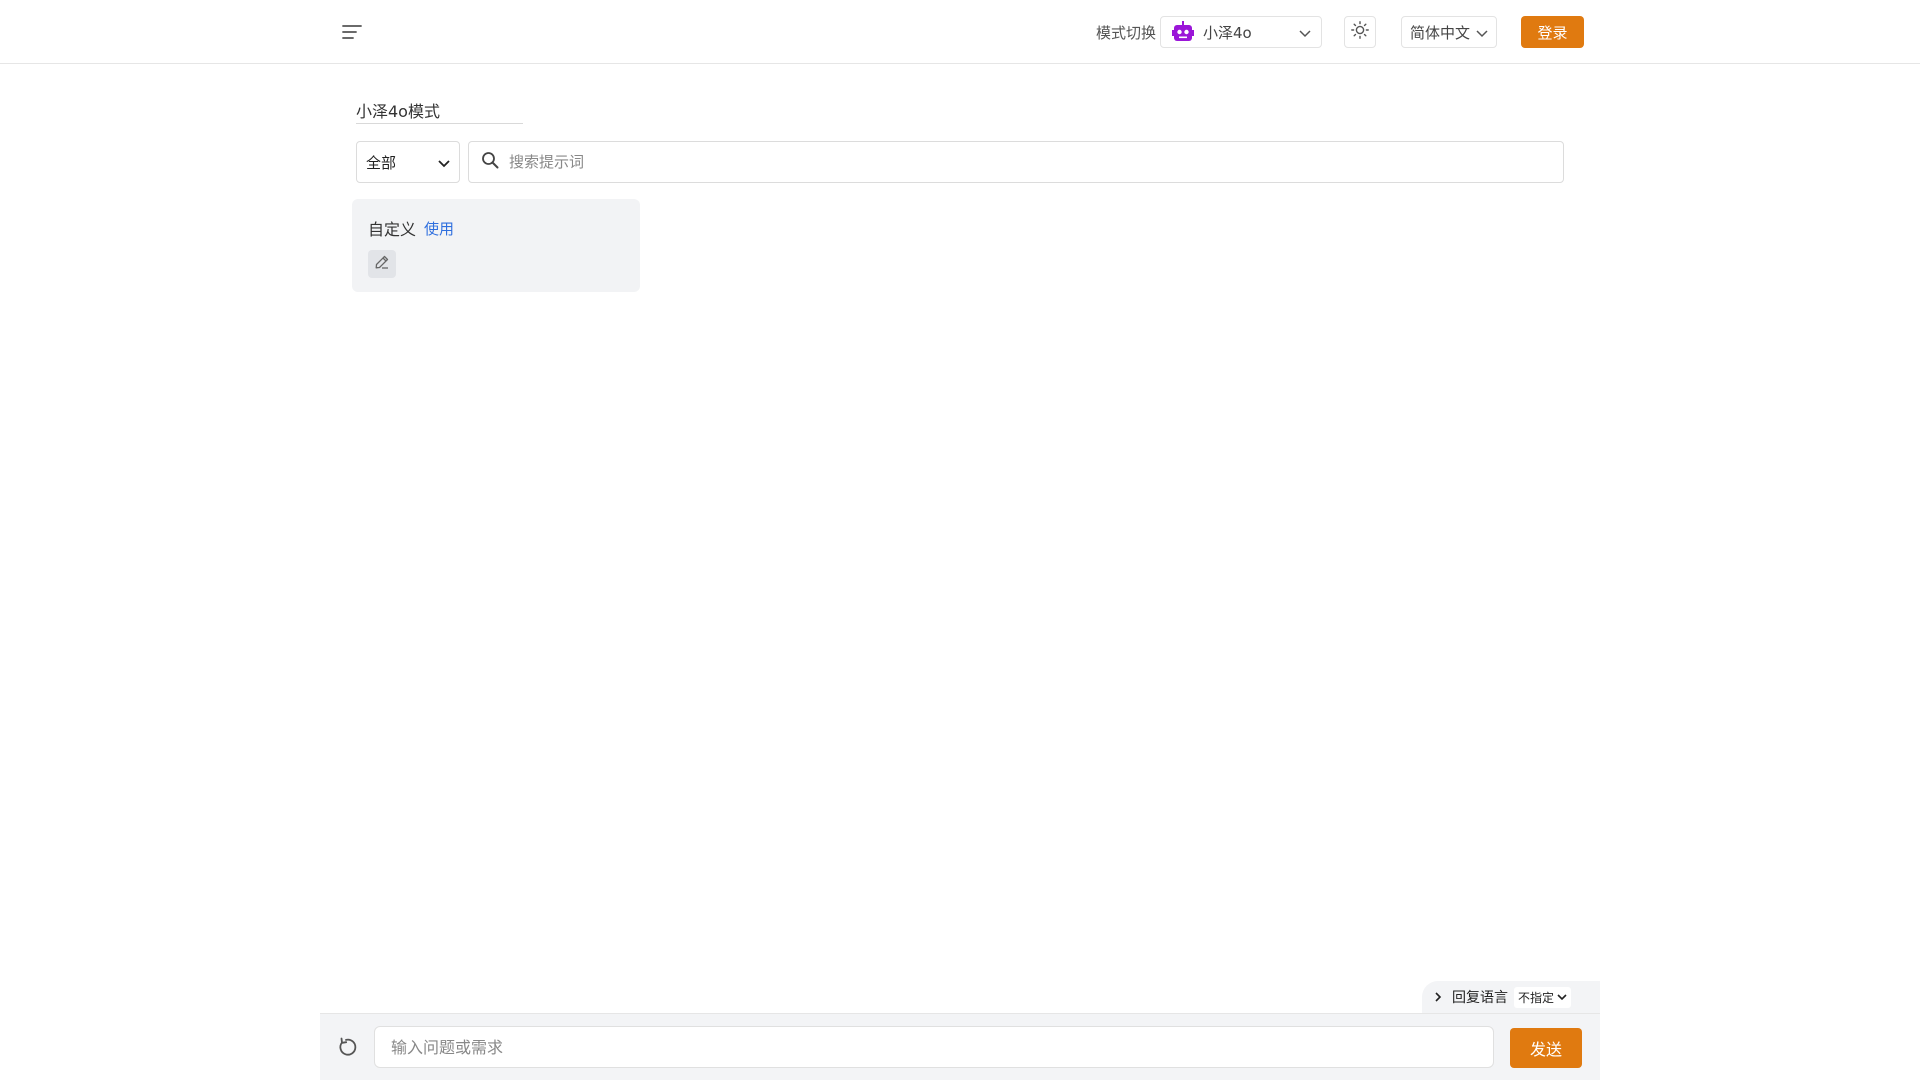  I want to click on language-select: 简体中文, so click(1449, 32).